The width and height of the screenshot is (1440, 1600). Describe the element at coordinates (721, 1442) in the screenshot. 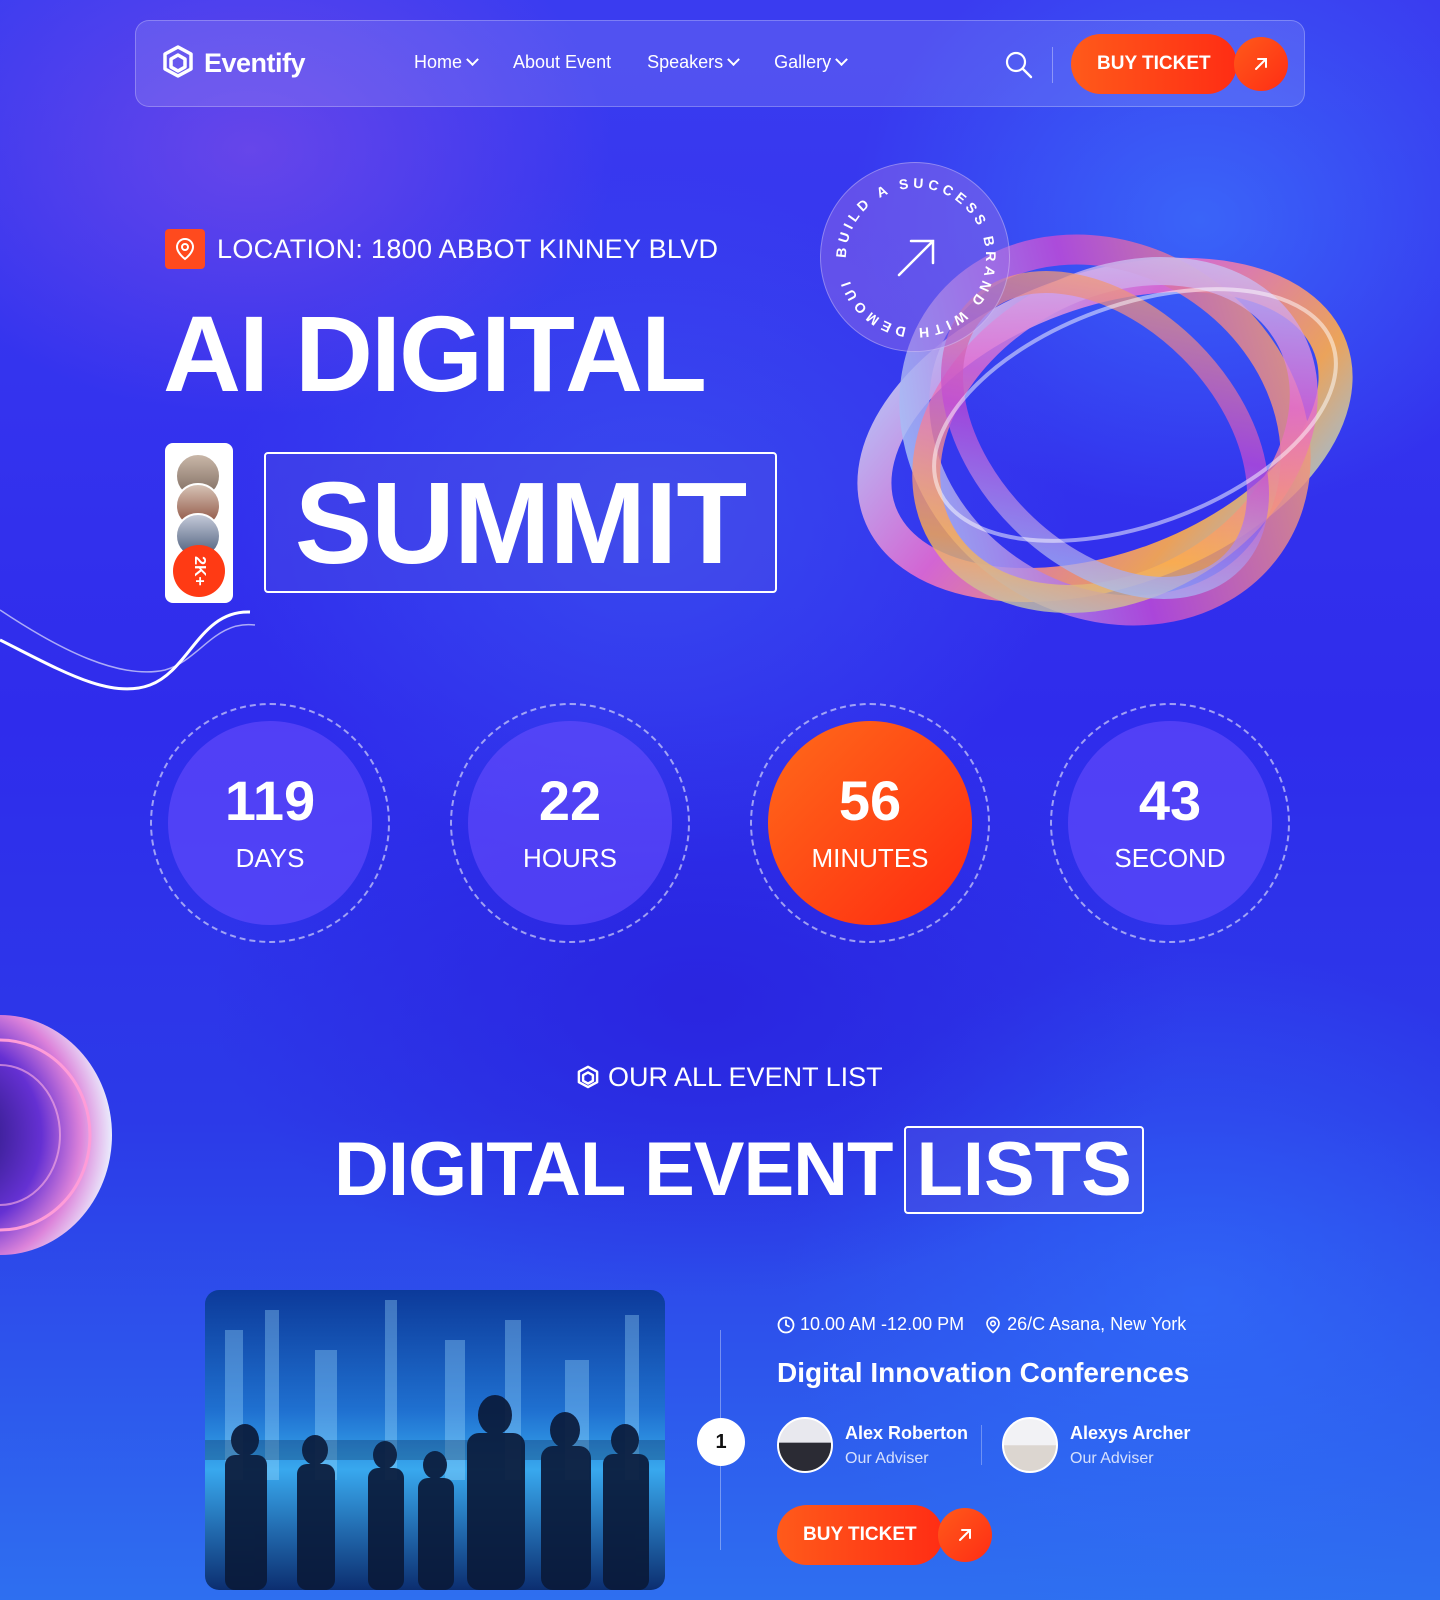

I see `event-index-badge: 1` at that location.